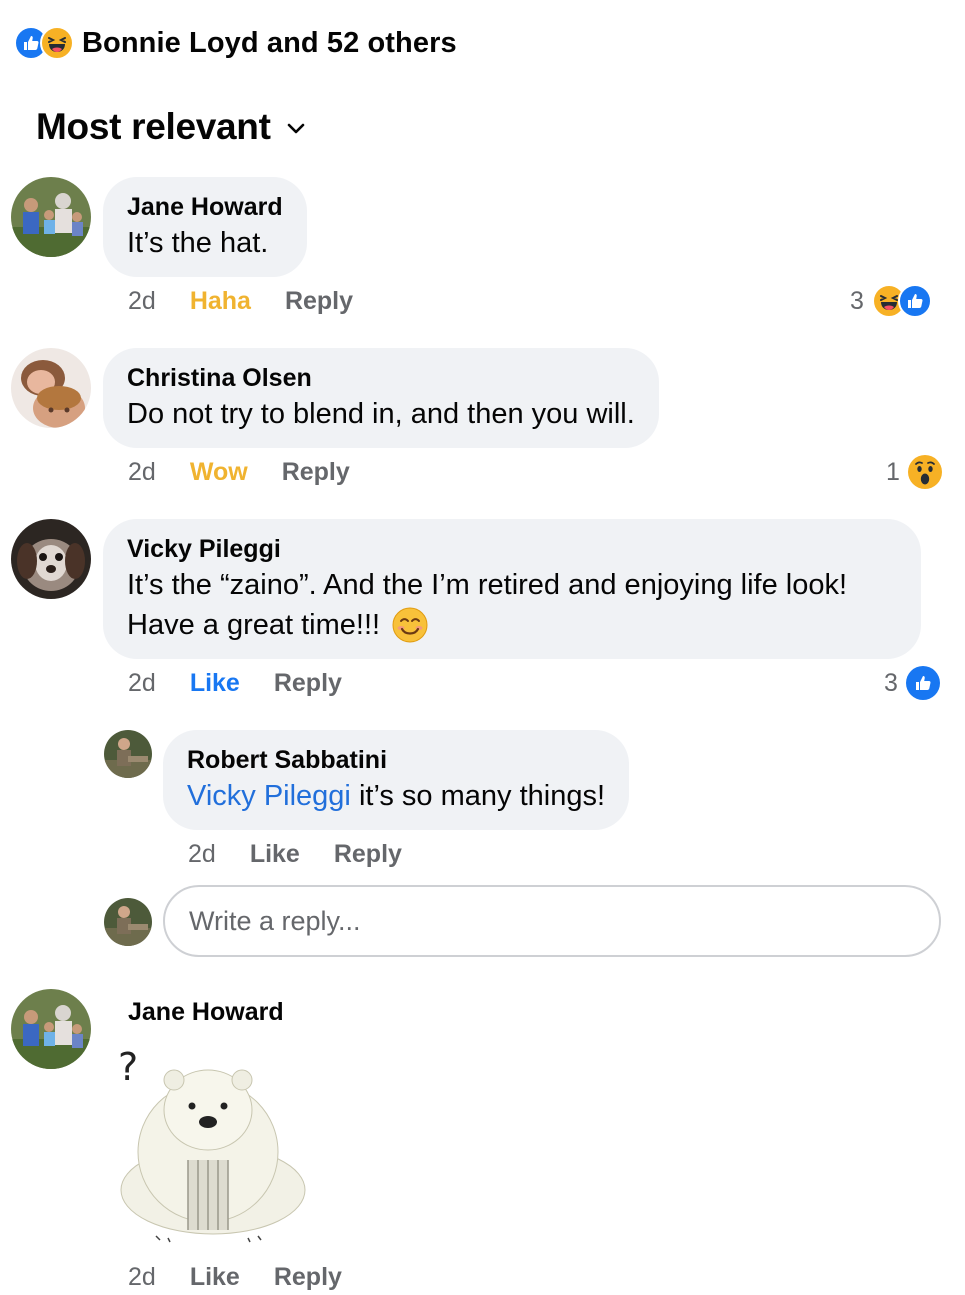 This screenshot has height=1295, width=965. Describe the element at coordinates (295, 128) in the screenshot. I see `chevron-down-icon` at that location.